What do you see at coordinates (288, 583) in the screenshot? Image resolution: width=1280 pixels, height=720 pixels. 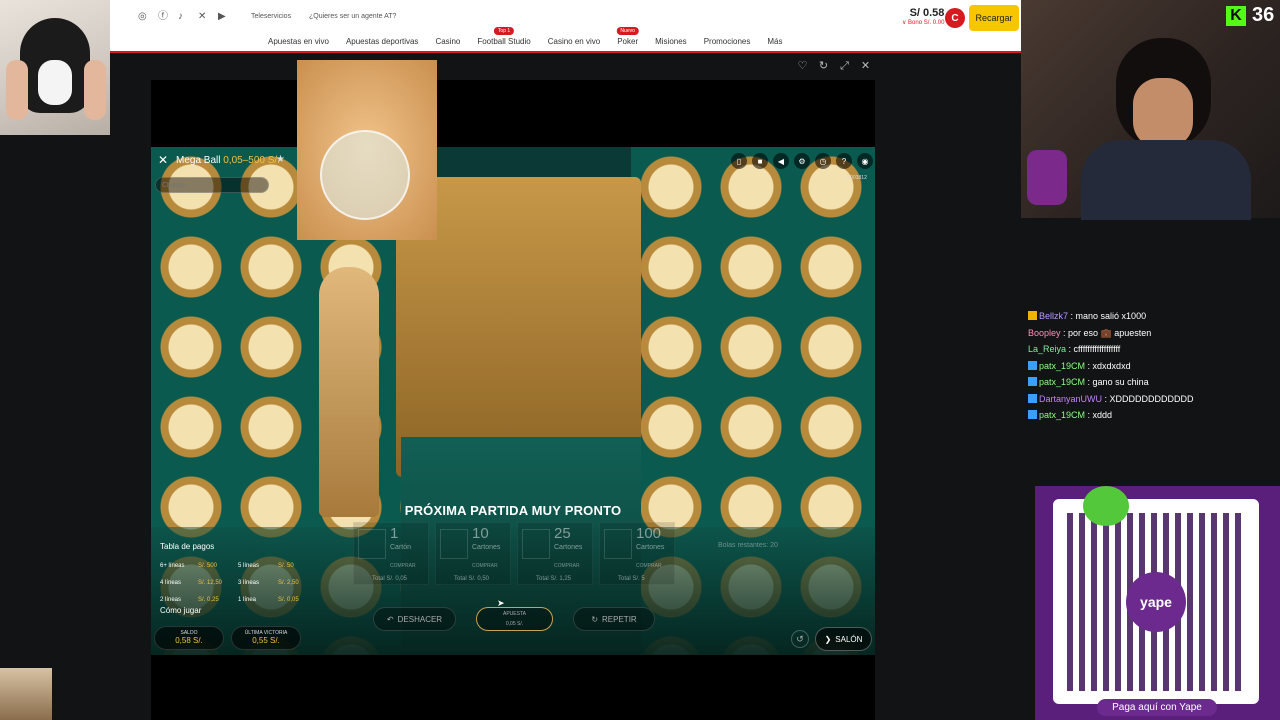 I see `paytable-cell: S/. 2,50` at bounding box center [288, 583].